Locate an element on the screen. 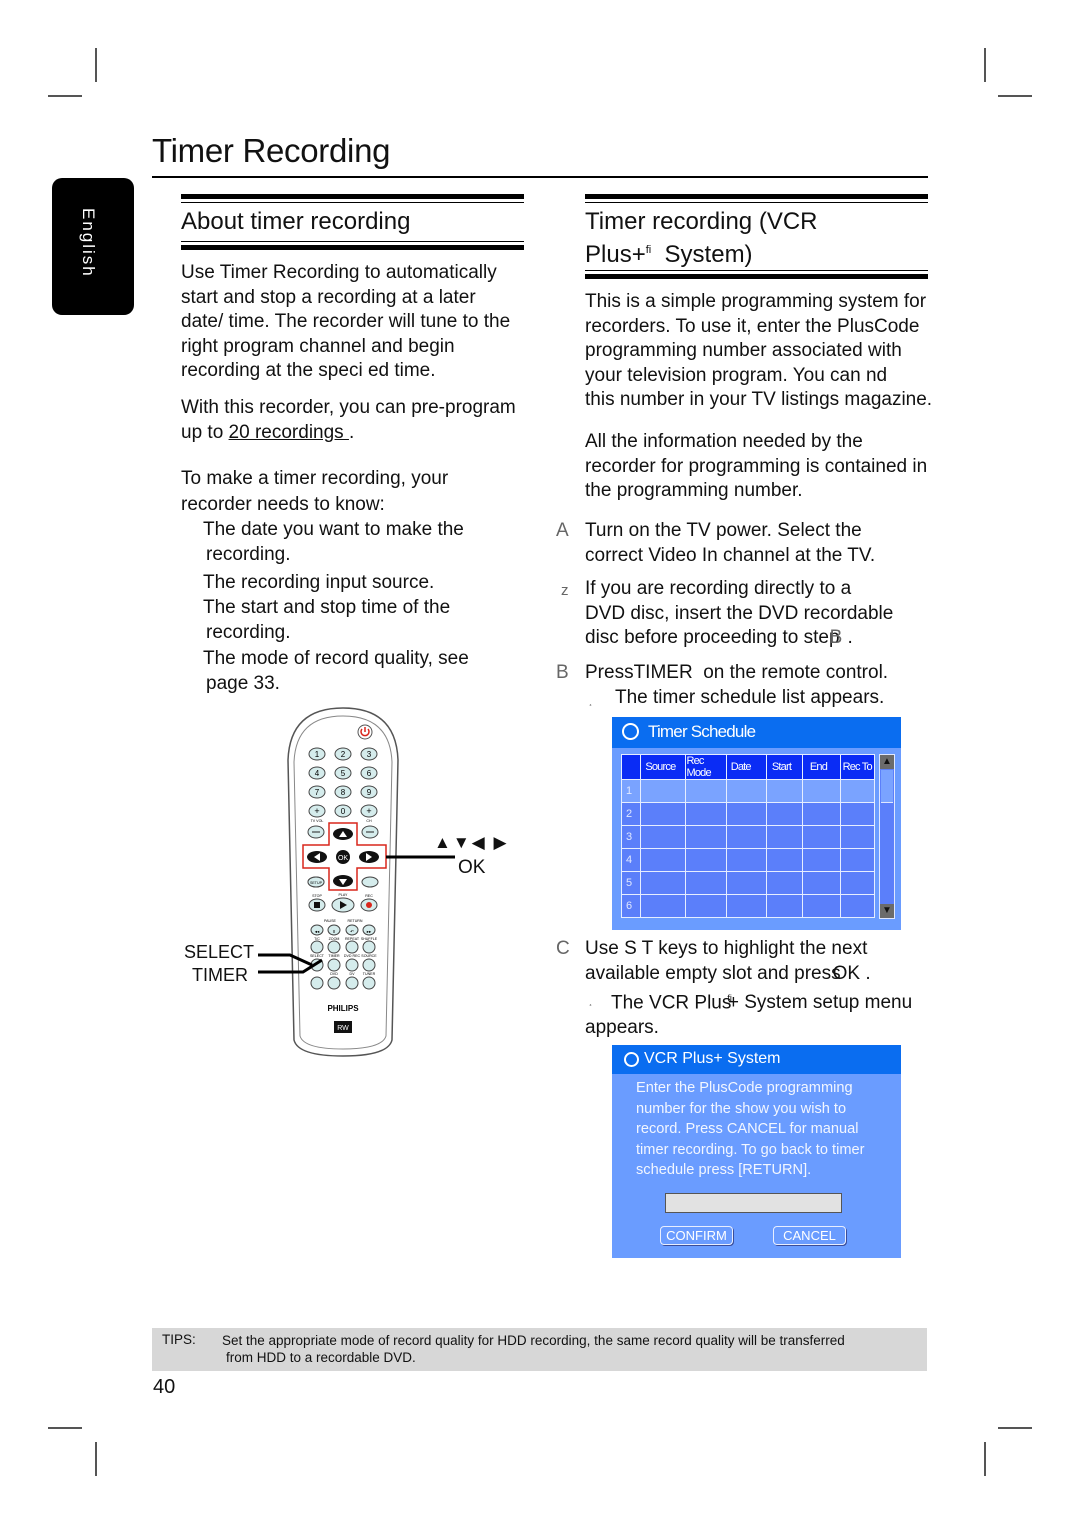  recordings-link: 20 recordings is located at coordinates (289, 432).